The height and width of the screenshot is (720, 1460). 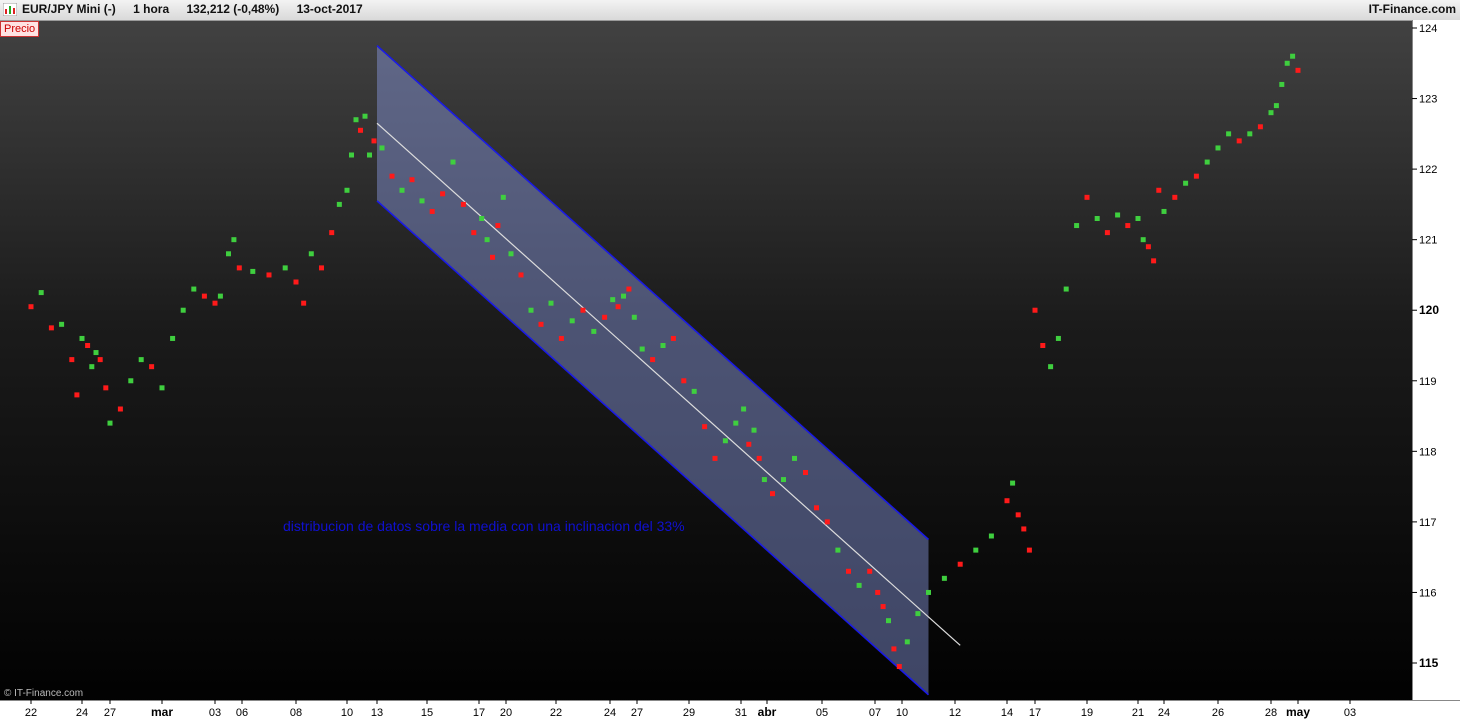 I want to click on x-tick-label: abr, so click(x=767, y=712).